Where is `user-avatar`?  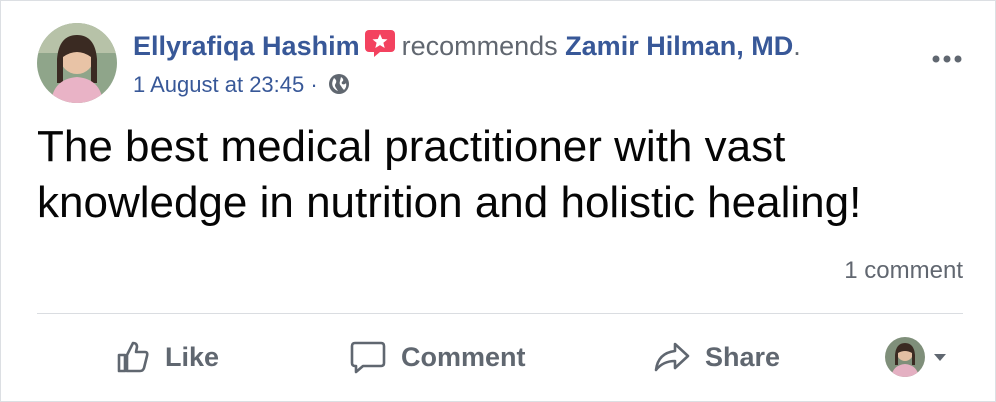
user-avatar is located at coordinates (905, 357).